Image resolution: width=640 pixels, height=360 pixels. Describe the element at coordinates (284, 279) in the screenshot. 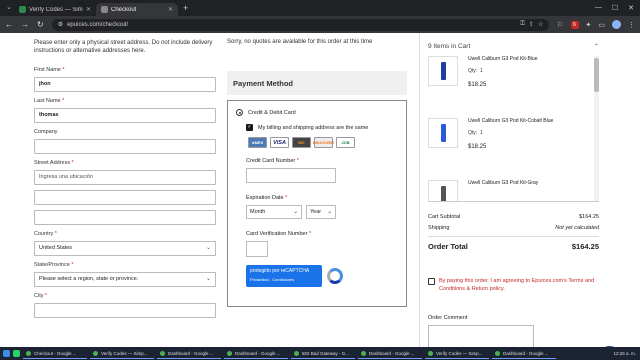

I see `recaptcha-privacy-links: Privacidad - Condiciones` at that location.